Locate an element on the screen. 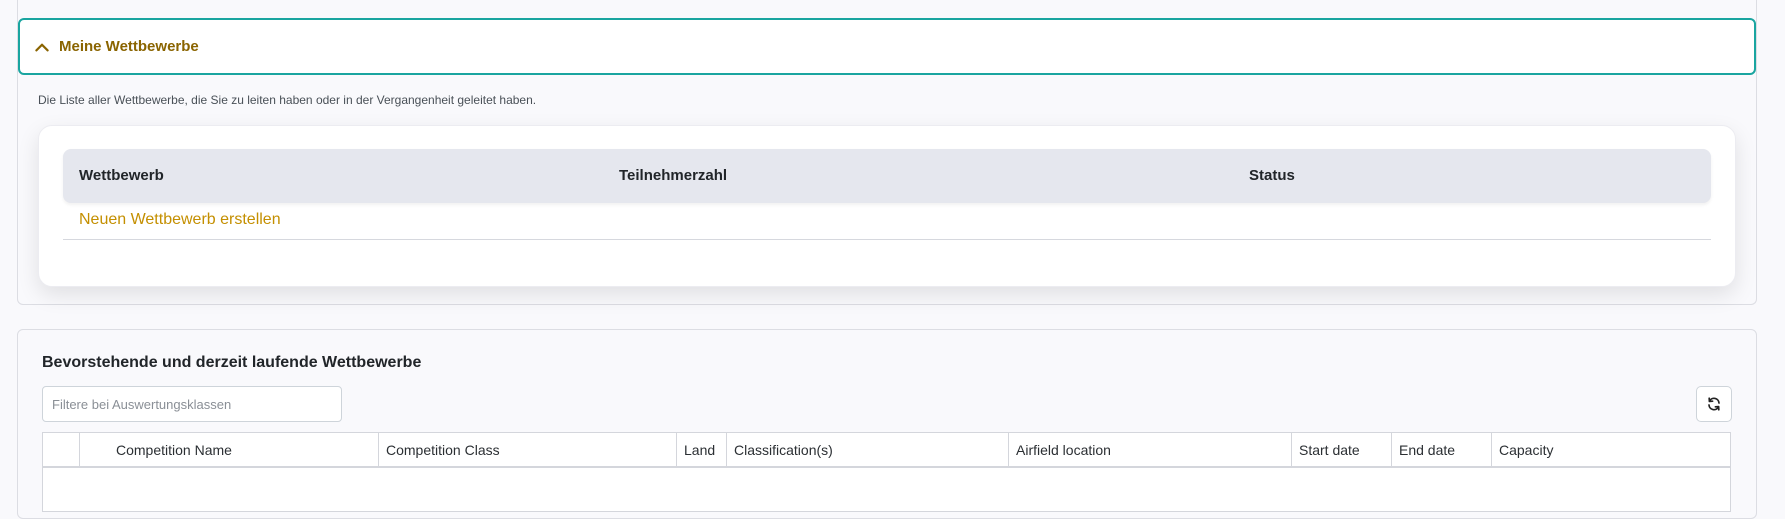 The image size is (1785, 519). grid-column-end-date: End date is located at coordinates (1442, 450).